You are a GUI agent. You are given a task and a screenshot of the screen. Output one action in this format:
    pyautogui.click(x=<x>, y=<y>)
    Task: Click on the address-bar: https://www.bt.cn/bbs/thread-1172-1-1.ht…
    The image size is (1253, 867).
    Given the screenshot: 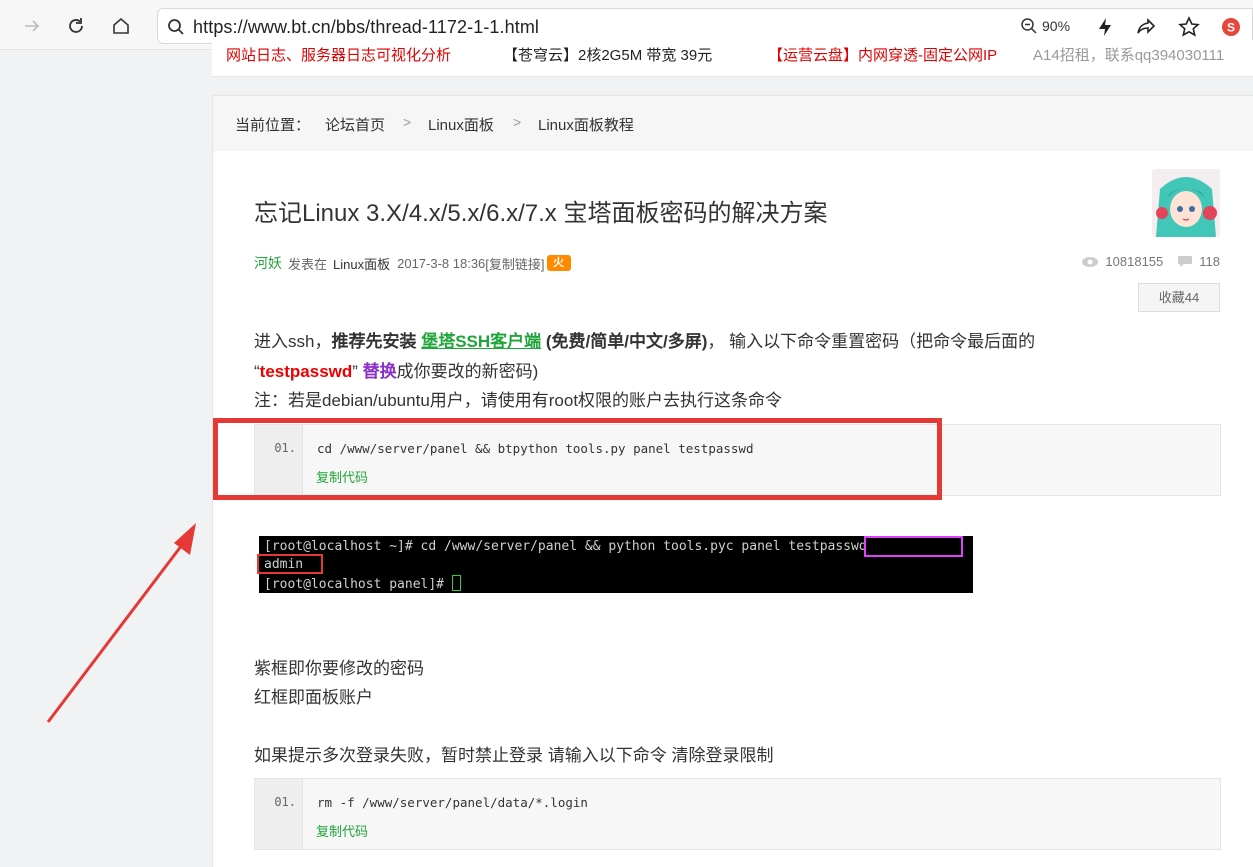 What is the action you would take?
    pyautogui.click(x=705, y=26)
    